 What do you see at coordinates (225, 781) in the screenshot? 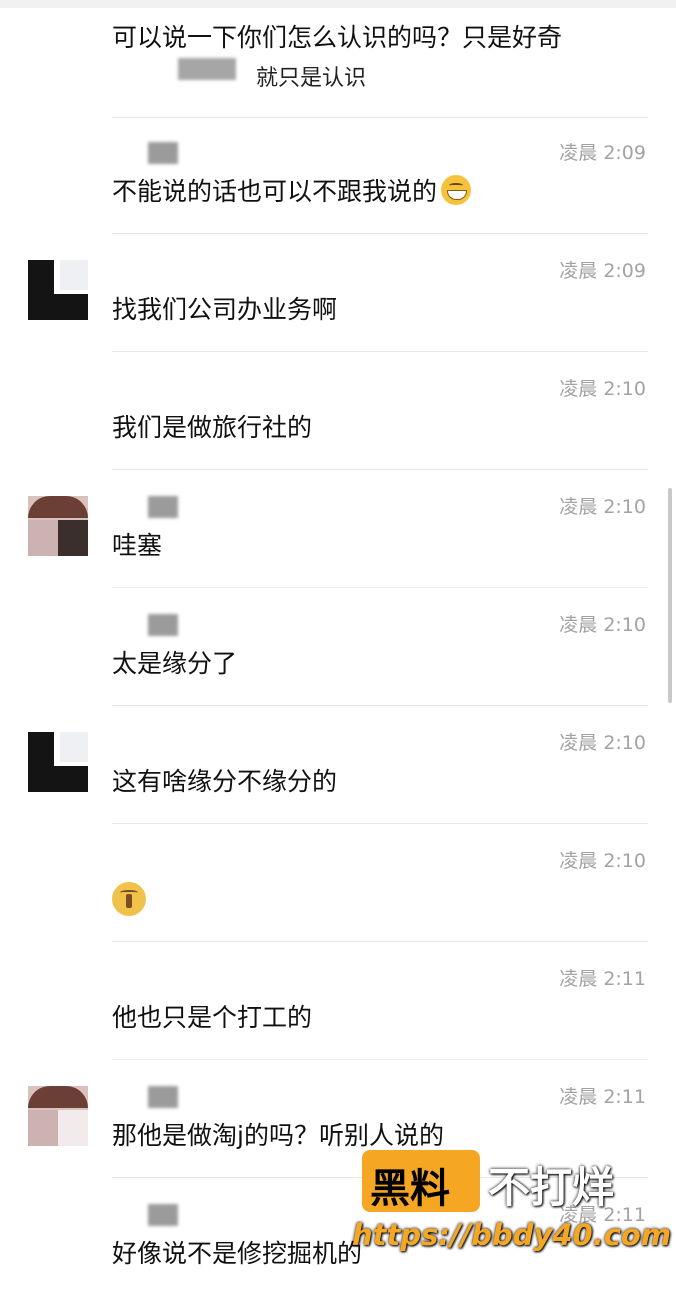
I see `message-text: 这有啥缘分不缘分的` at bounding box center [225, 781].